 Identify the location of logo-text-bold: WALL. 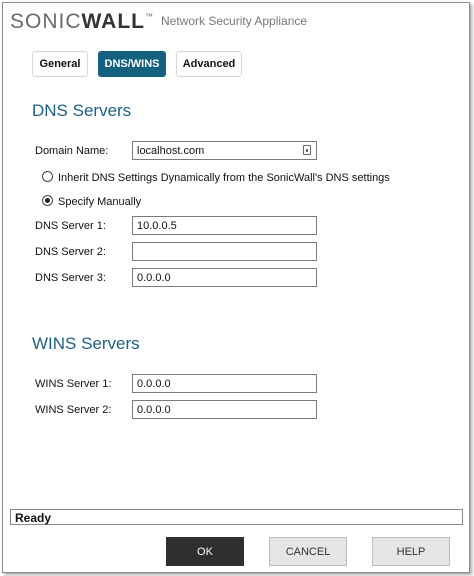
(113, 21).